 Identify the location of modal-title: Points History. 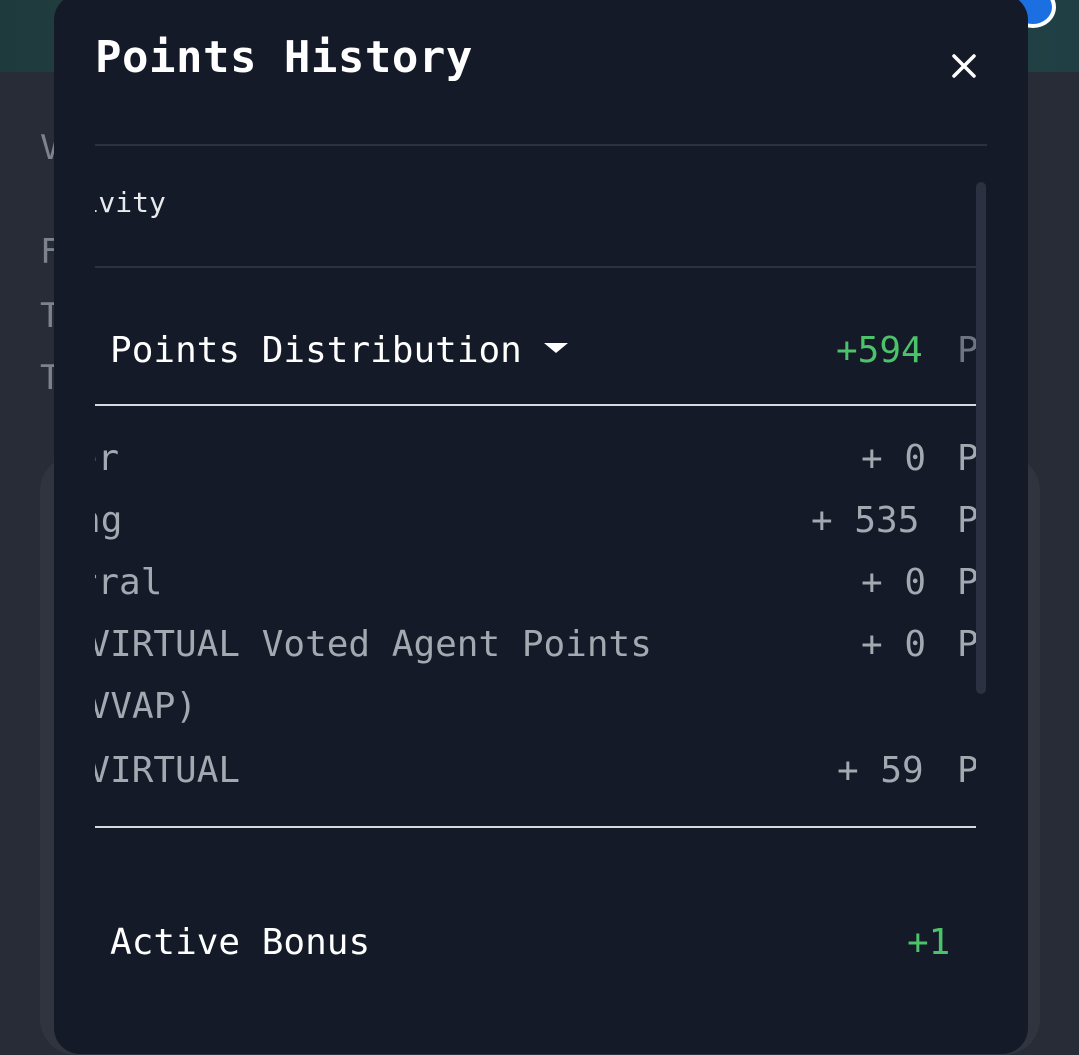
(284, 57).